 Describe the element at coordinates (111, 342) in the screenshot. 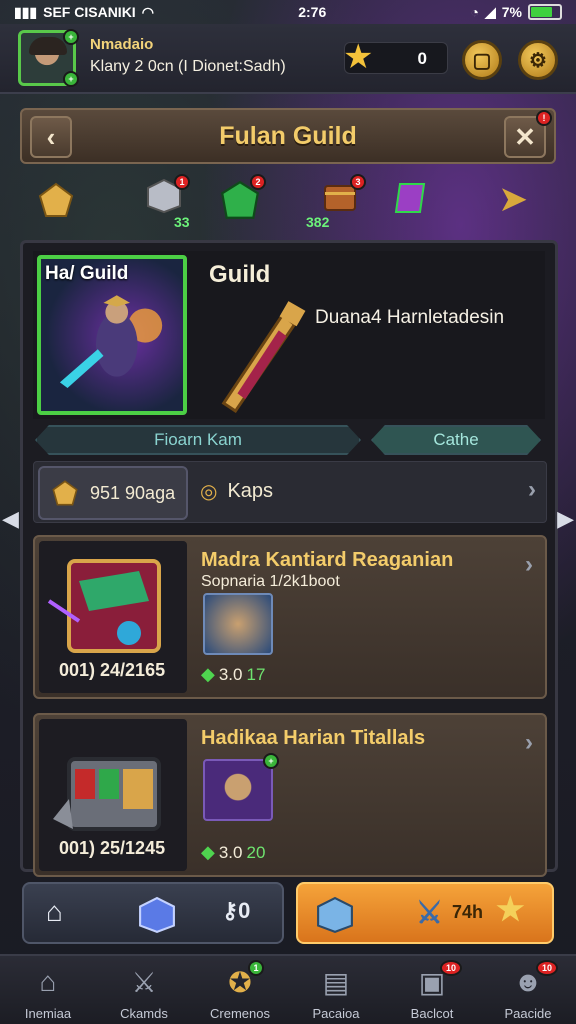

I see `hero-warrior-icon` at that location.